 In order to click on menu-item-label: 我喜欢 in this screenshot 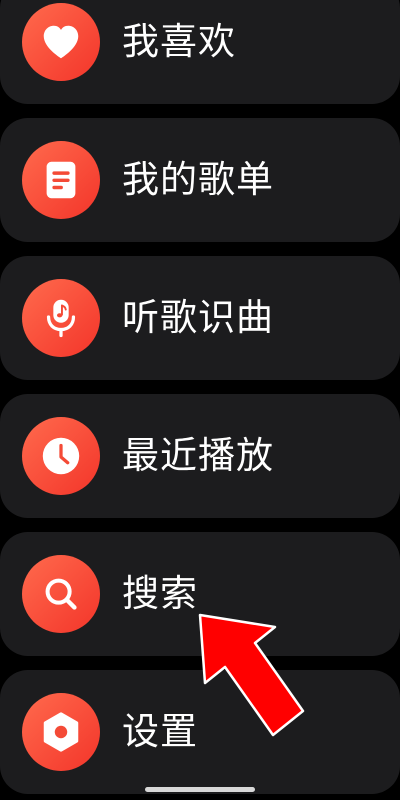, I will do `click(179, 41)`.